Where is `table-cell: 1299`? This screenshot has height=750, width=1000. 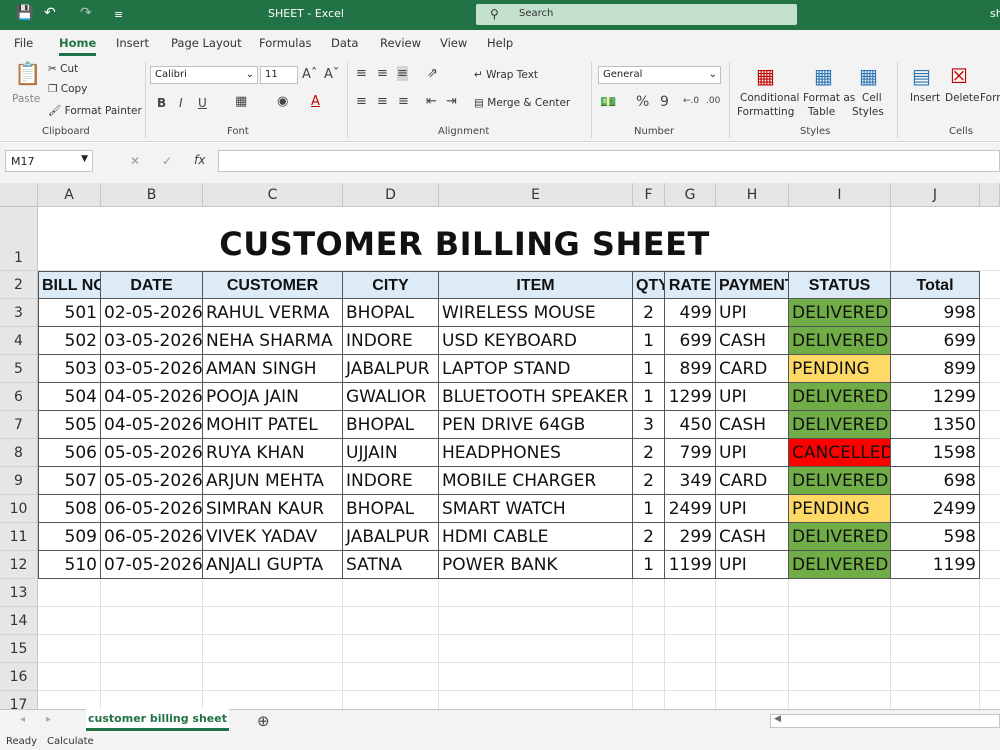
table-cell: 1299 is located at coordinates (935, 397).